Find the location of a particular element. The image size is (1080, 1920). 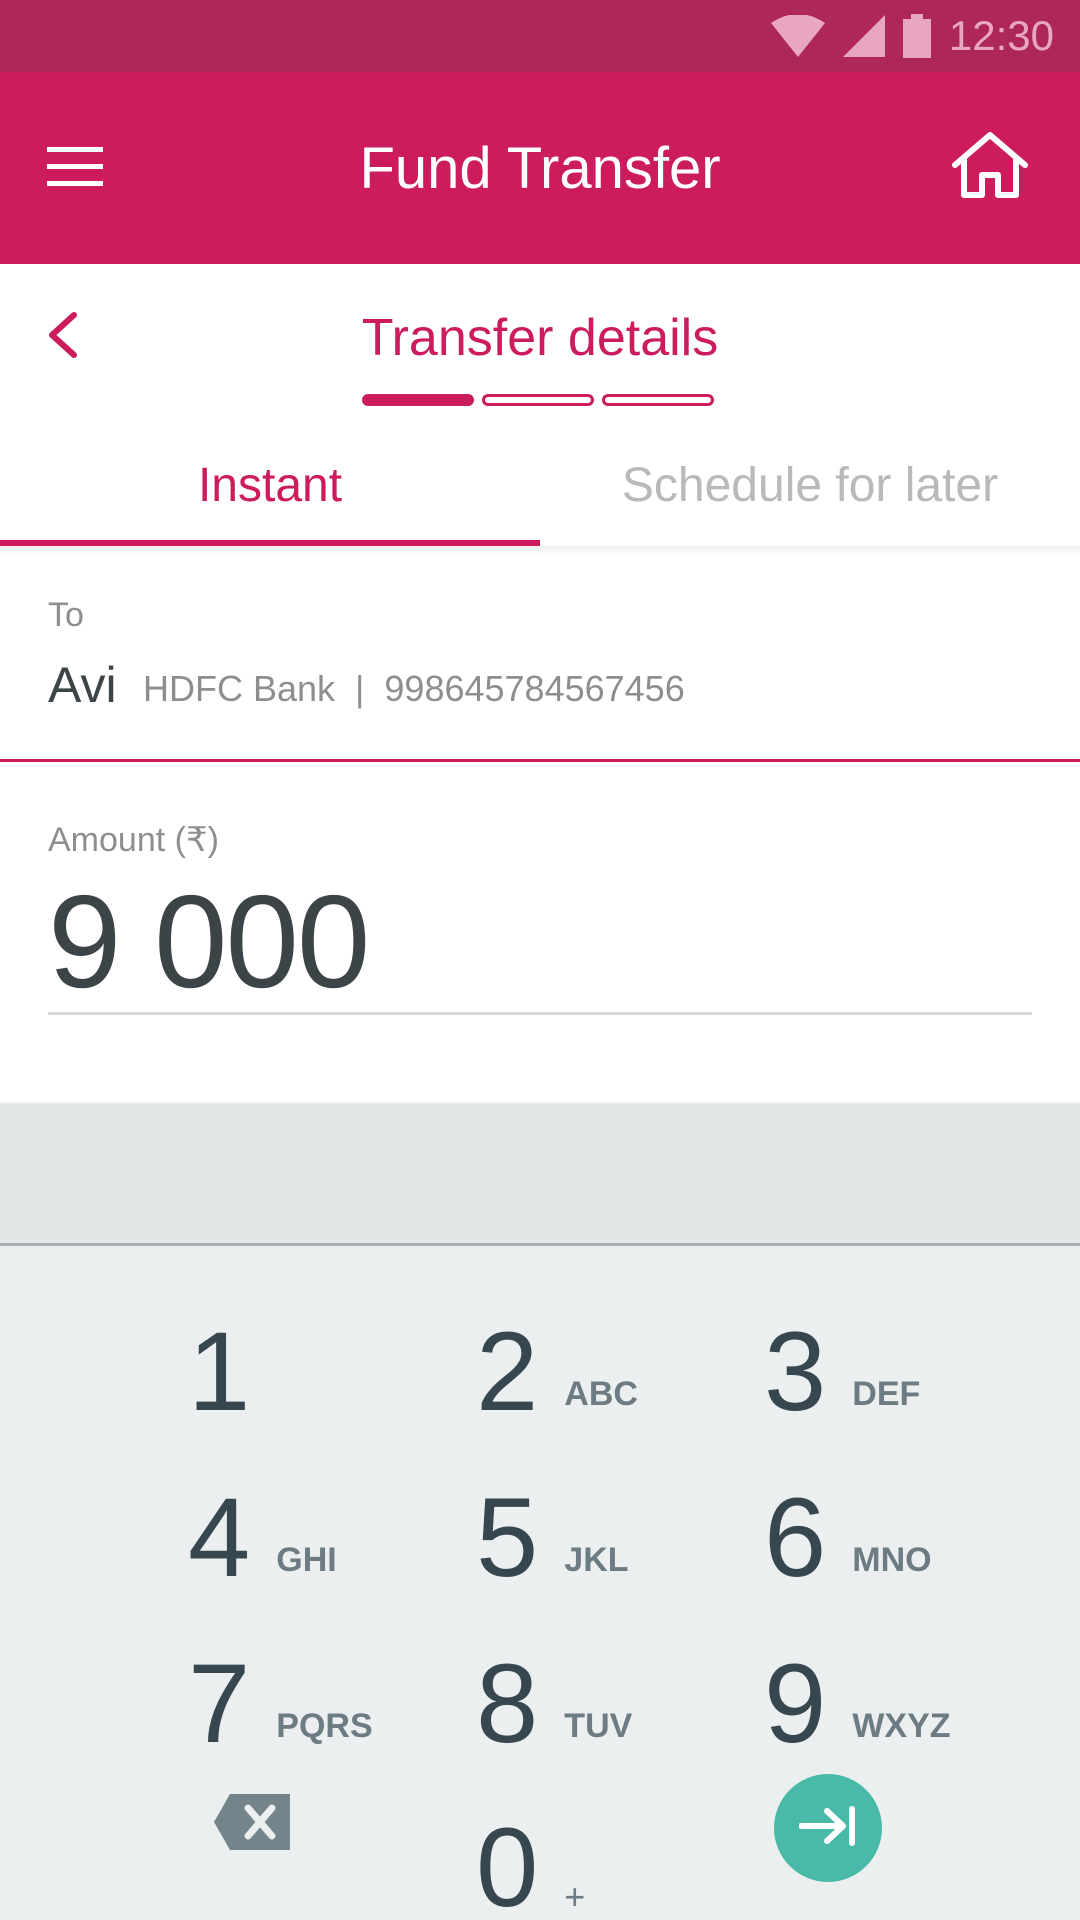

key-letters: + is located at coordinates (575, 1896).